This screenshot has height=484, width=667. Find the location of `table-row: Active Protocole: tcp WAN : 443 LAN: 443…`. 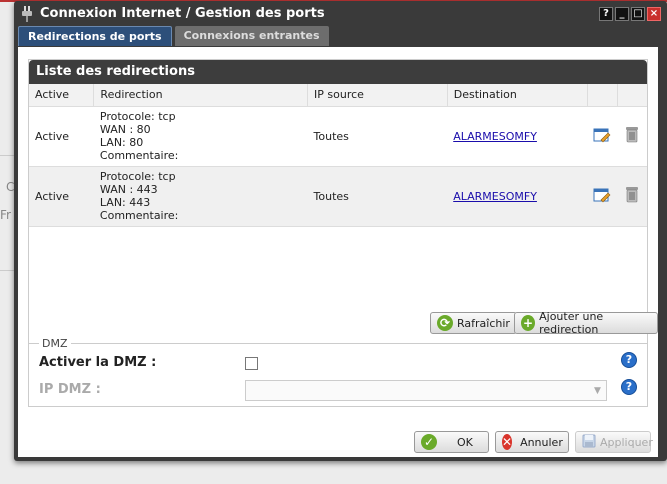

table-row: Active Protocole: tcp WAN : 443 LAN: 443… is located at coordinates (338, 196).